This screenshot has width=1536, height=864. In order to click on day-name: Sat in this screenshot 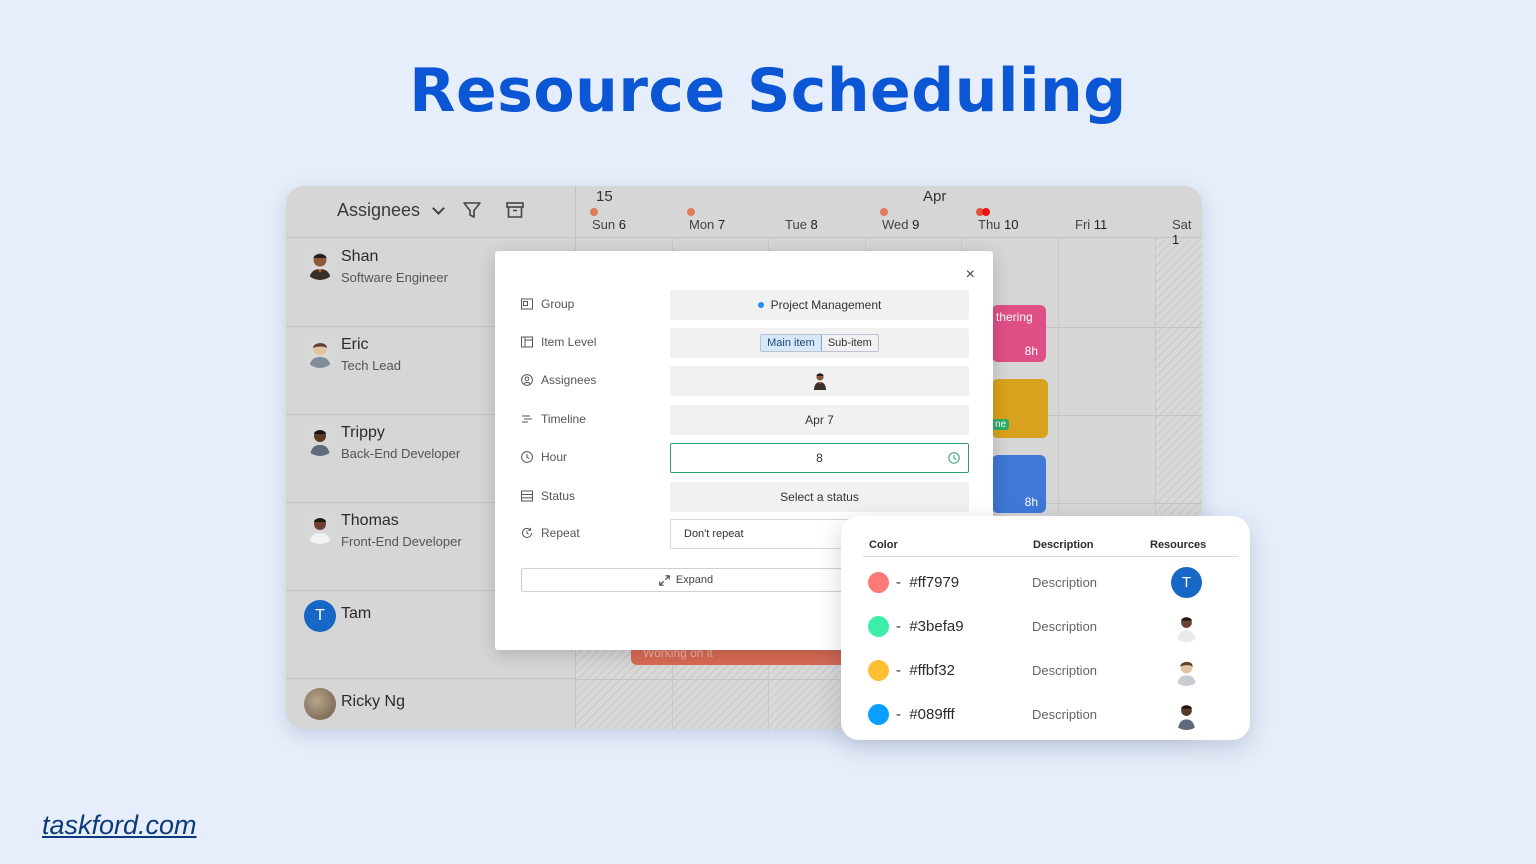, I will do `click(1182, 224)`.